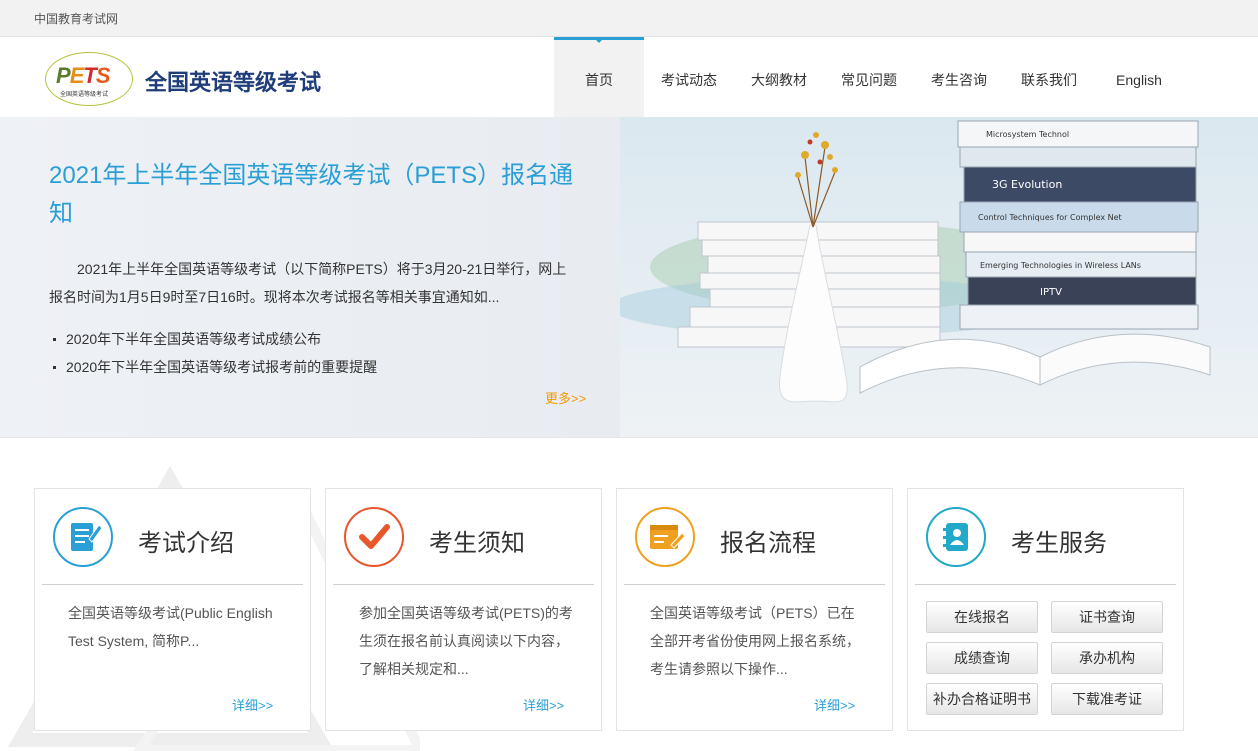 This screenshot has height=751, width=1258. Describe the element at coordinates (76, 18) in the screenshot. I see `site-link: 中国教育考试网` at that location.